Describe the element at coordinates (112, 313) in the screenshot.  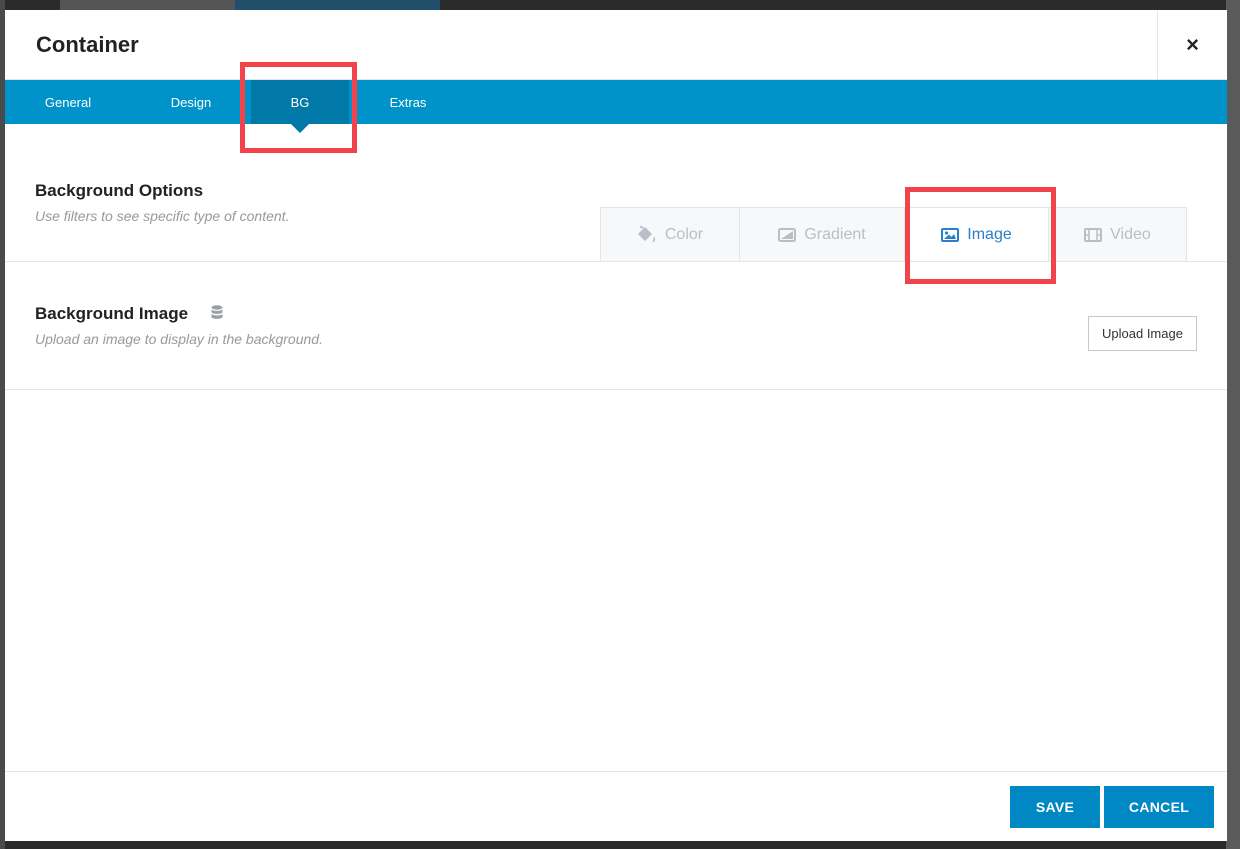
I see `background-image-title: Background Image` at that location.